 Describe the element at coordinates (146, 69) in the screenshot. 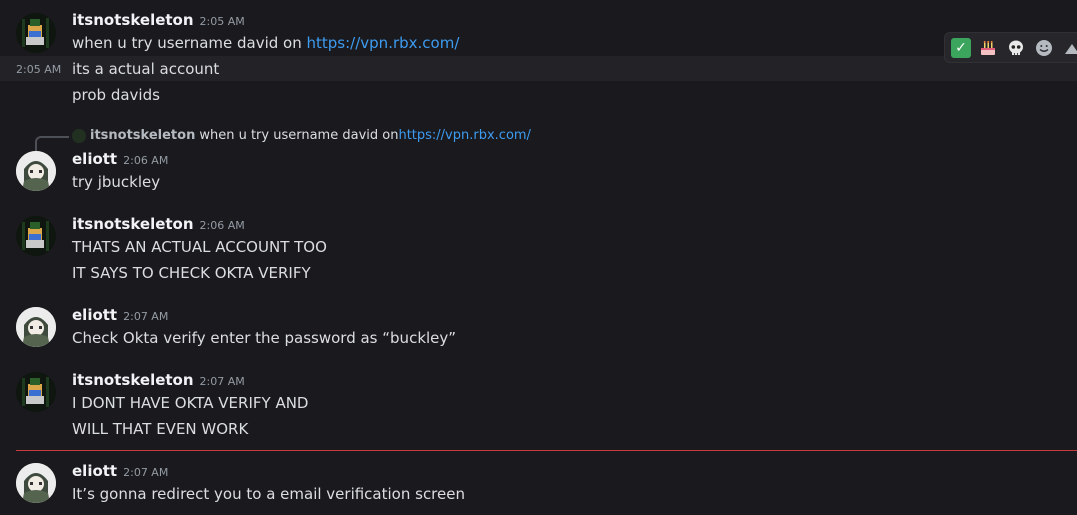

I see `message-text: its a actual account` at that location.